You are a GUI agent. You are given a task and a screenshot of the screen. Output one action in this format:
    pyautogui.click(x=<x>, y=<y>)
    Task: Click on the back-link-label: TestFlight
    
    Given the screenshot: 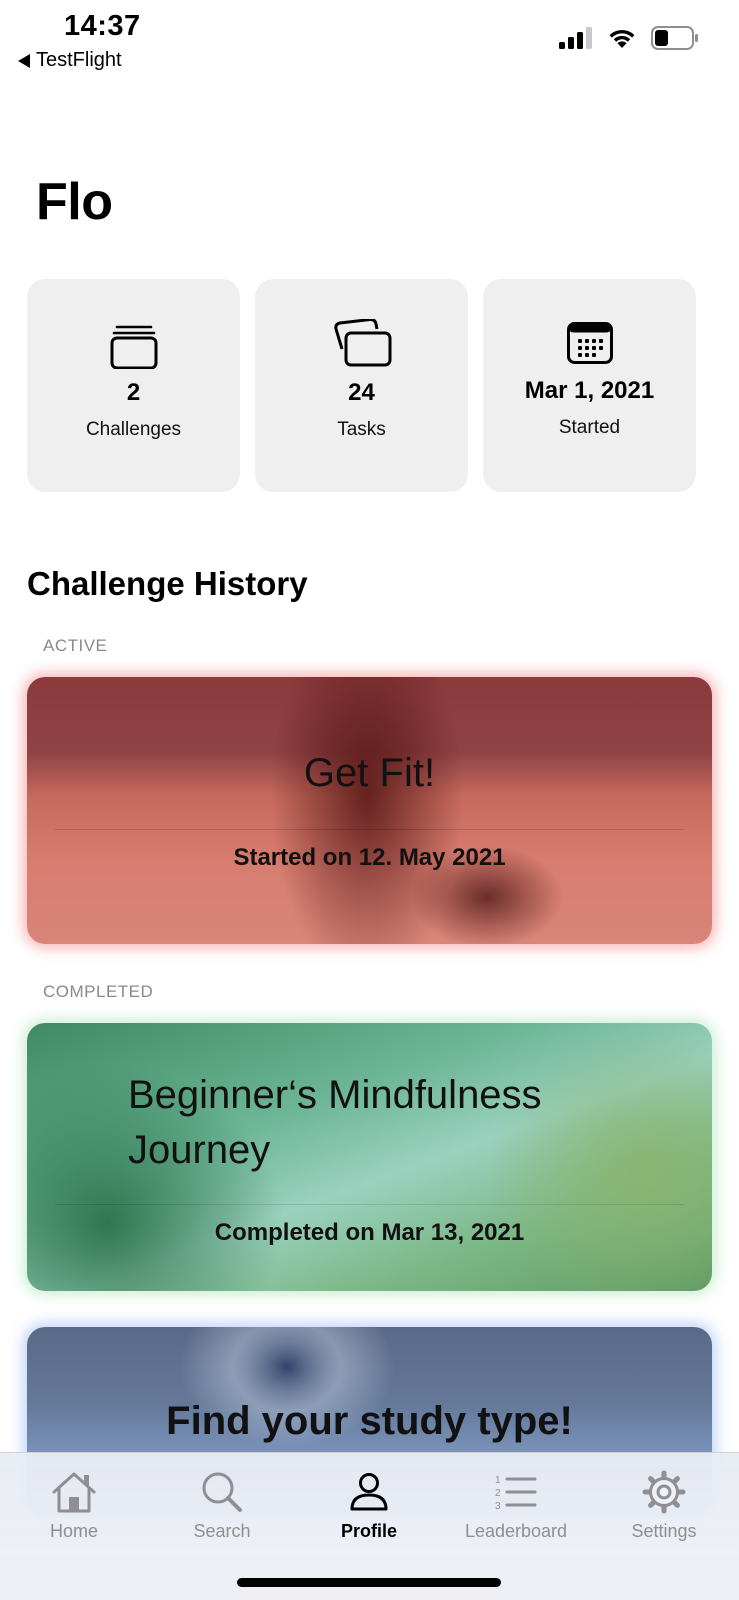 What is the action you would take?
    pyautogui.click(x=79, y=60)
    